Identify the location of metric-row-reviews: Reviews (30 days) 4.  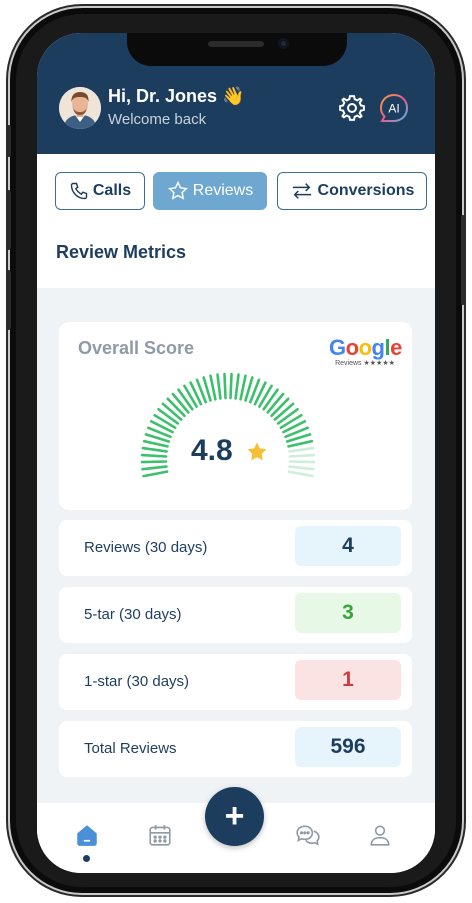
(235, 548).